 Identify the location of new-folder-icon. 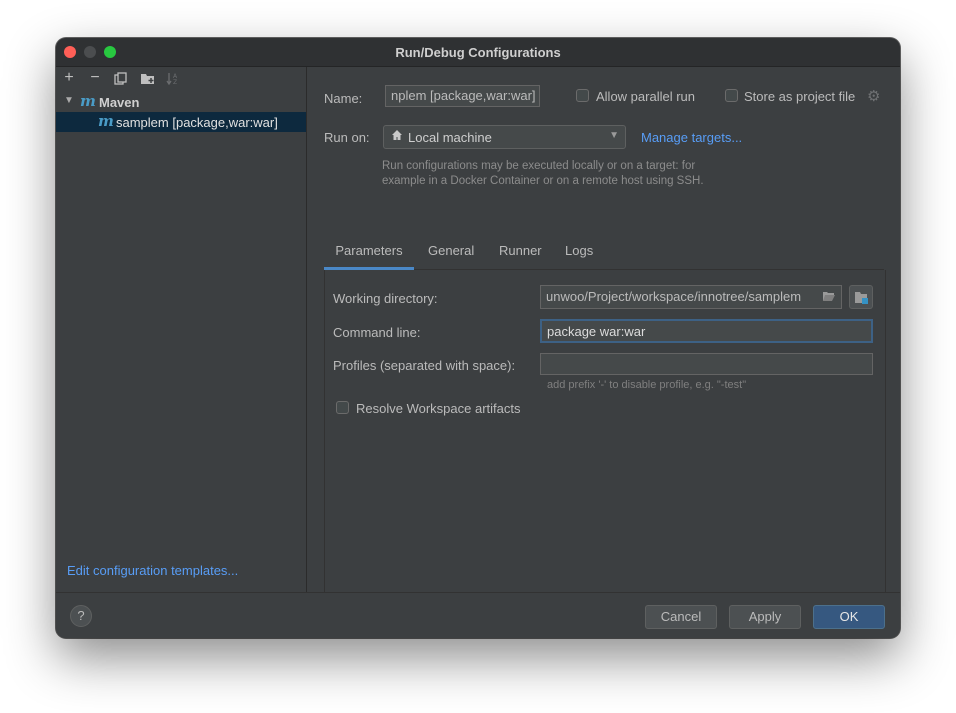
(147, 78).